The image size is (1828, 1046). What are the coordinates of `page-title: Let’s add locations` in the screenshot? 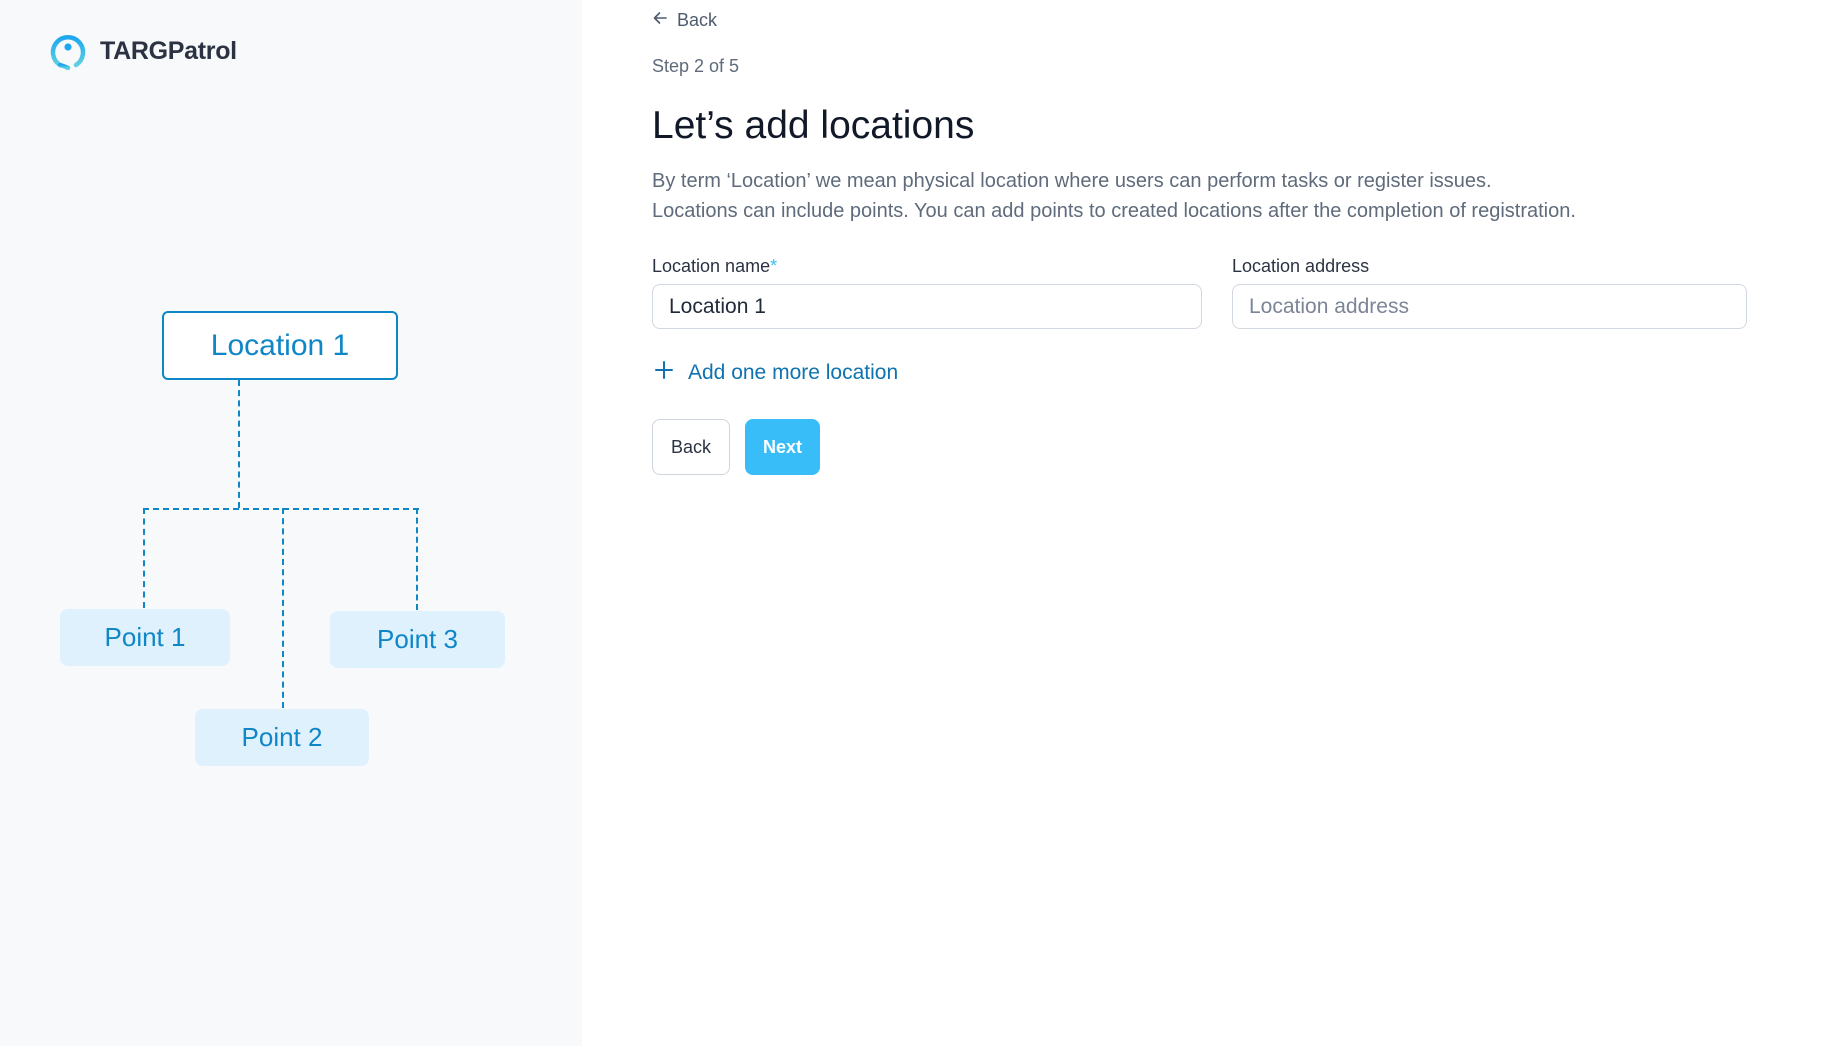 It's located at (813, 125).